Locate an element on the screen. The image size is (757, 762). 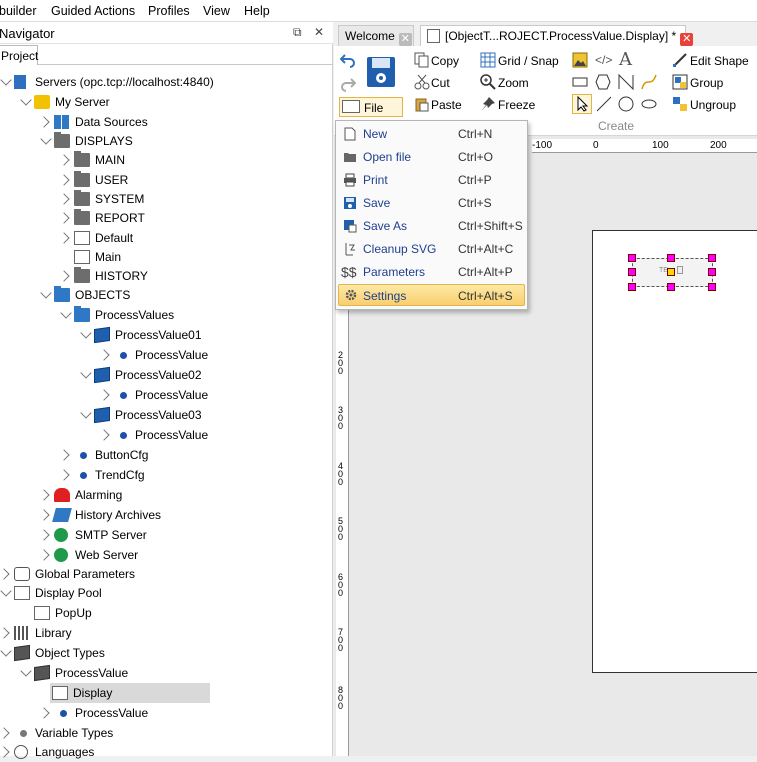
tree-item: ProcessValue03 is located at coordinates (199, 415).